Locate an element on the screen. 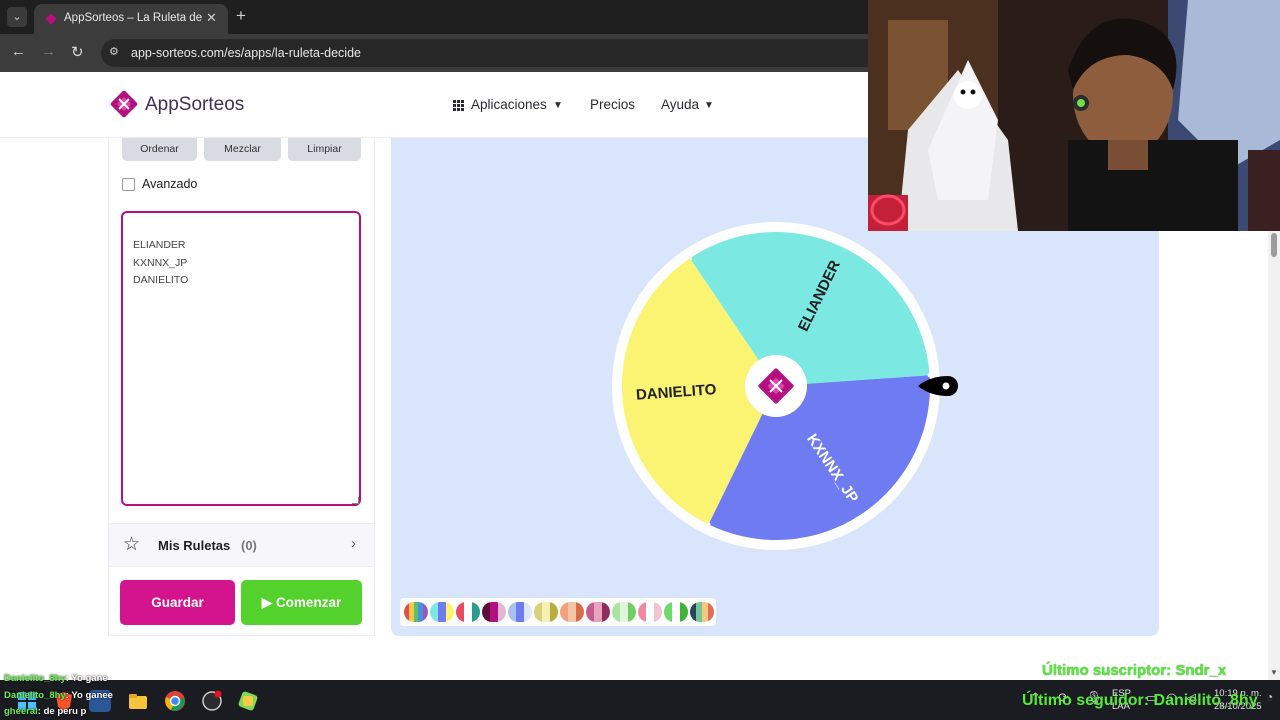 The height and width of the screenshot is (720, 1280). url-text: app-sorteos.com/es/apps/la-ruleta-decide is located at coordinates (246, 53).